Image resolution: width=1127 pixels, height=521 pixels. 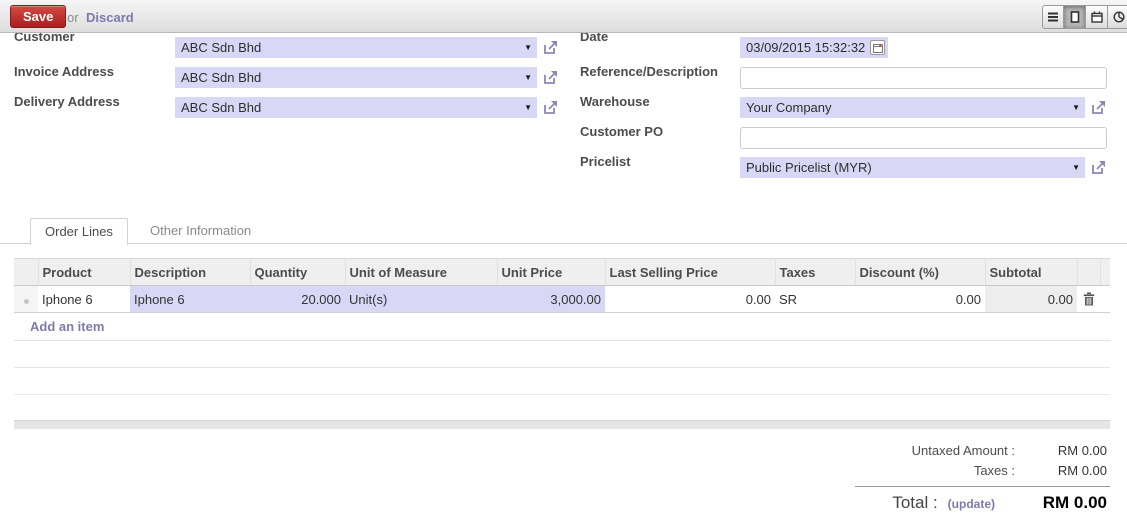 I want to click on or-text: or, so click(x=73, y=17).